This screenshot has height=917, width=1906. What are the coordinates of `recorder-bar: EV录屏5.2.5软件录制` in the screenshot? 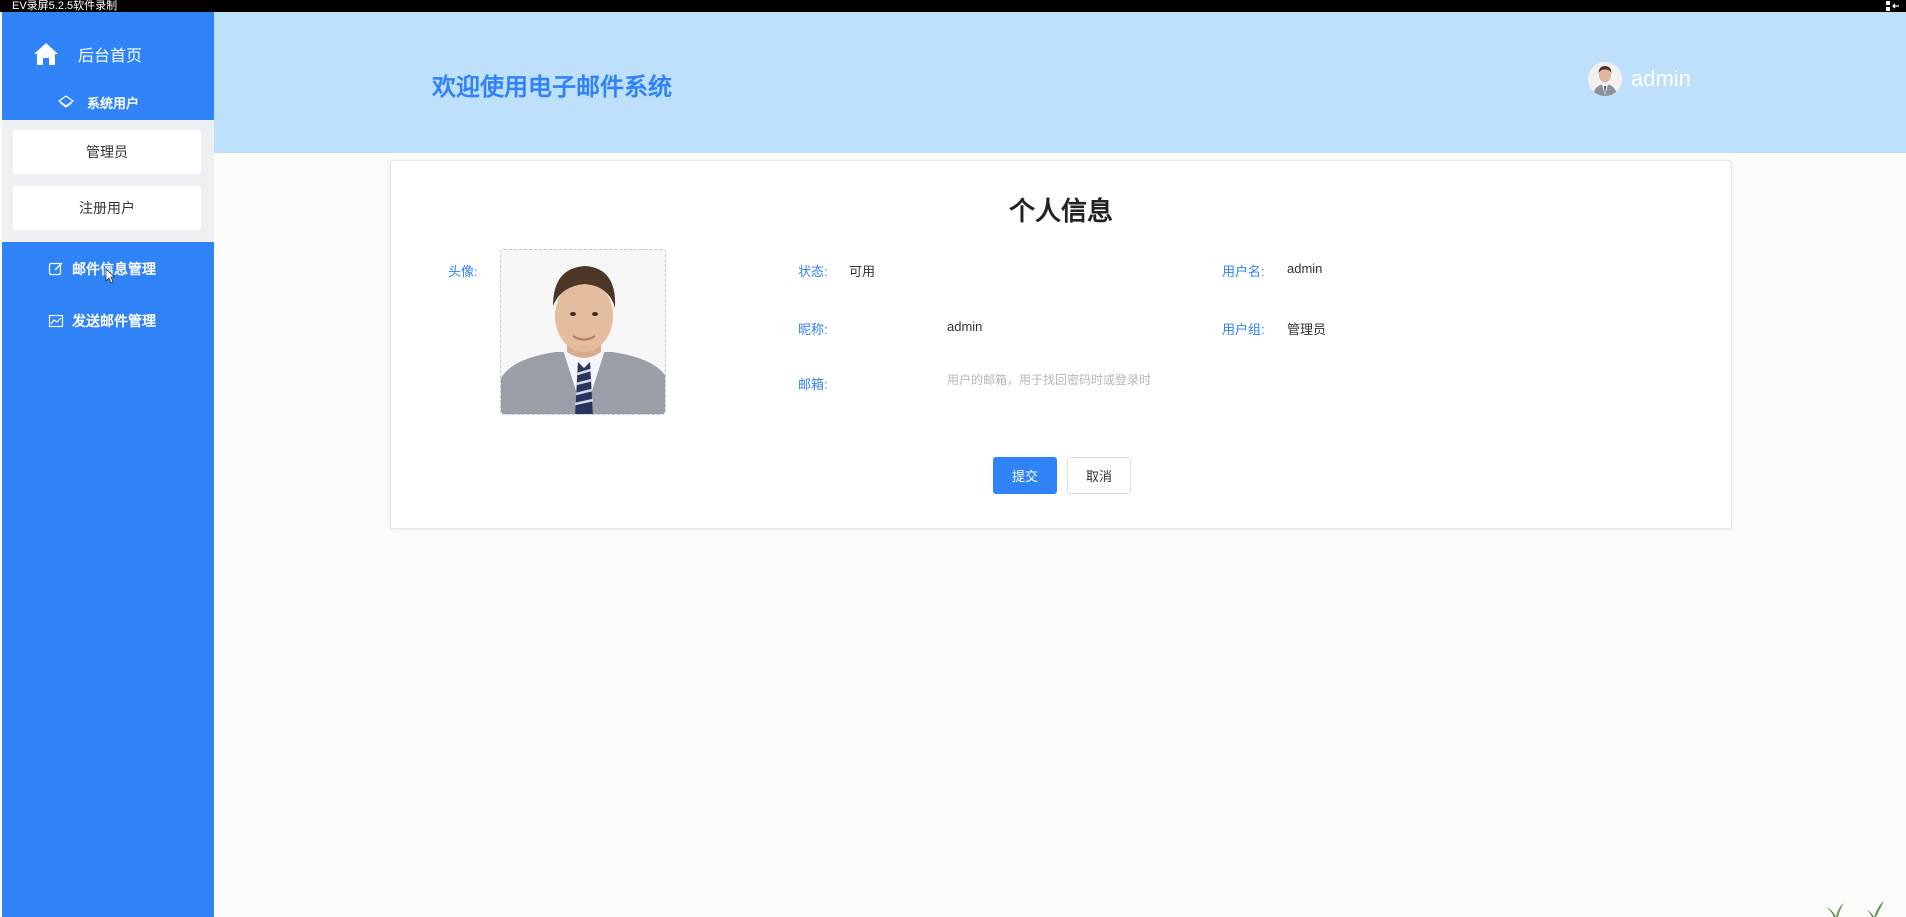 It's located at (953, 6).